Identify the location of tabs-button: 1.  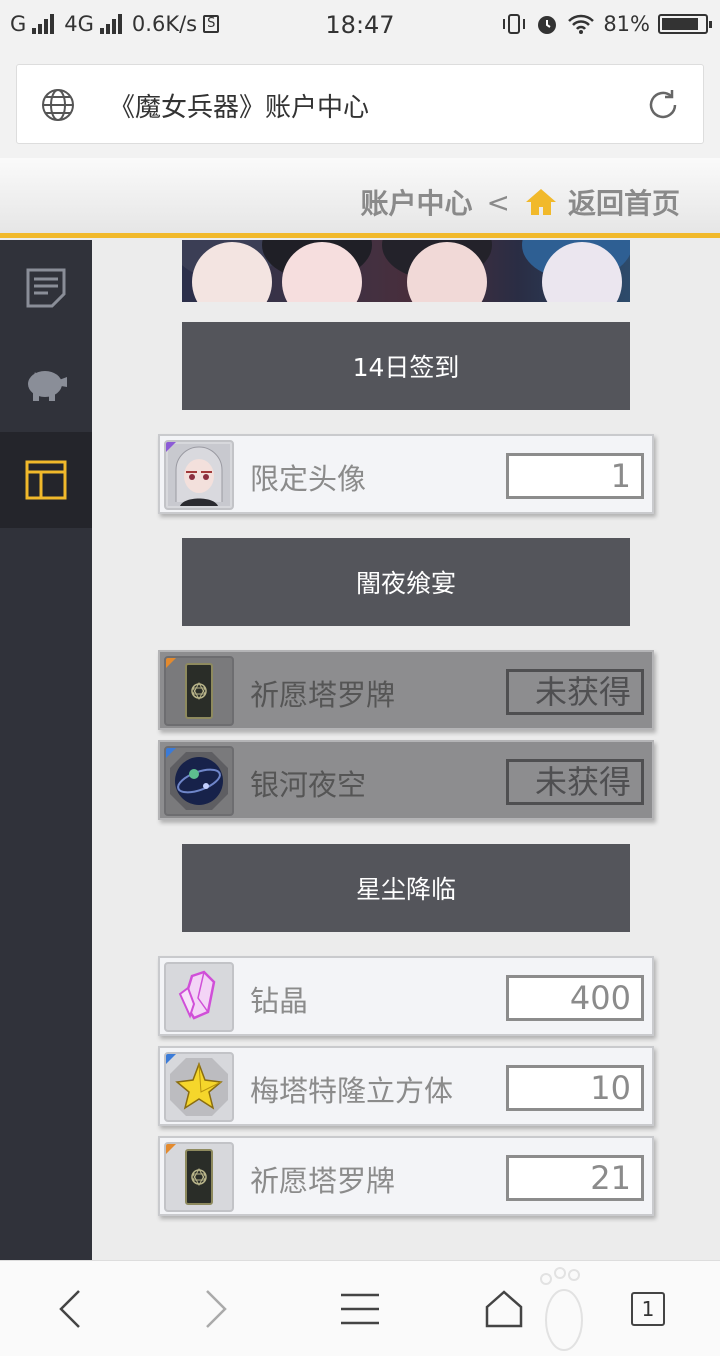
(648, 1309).